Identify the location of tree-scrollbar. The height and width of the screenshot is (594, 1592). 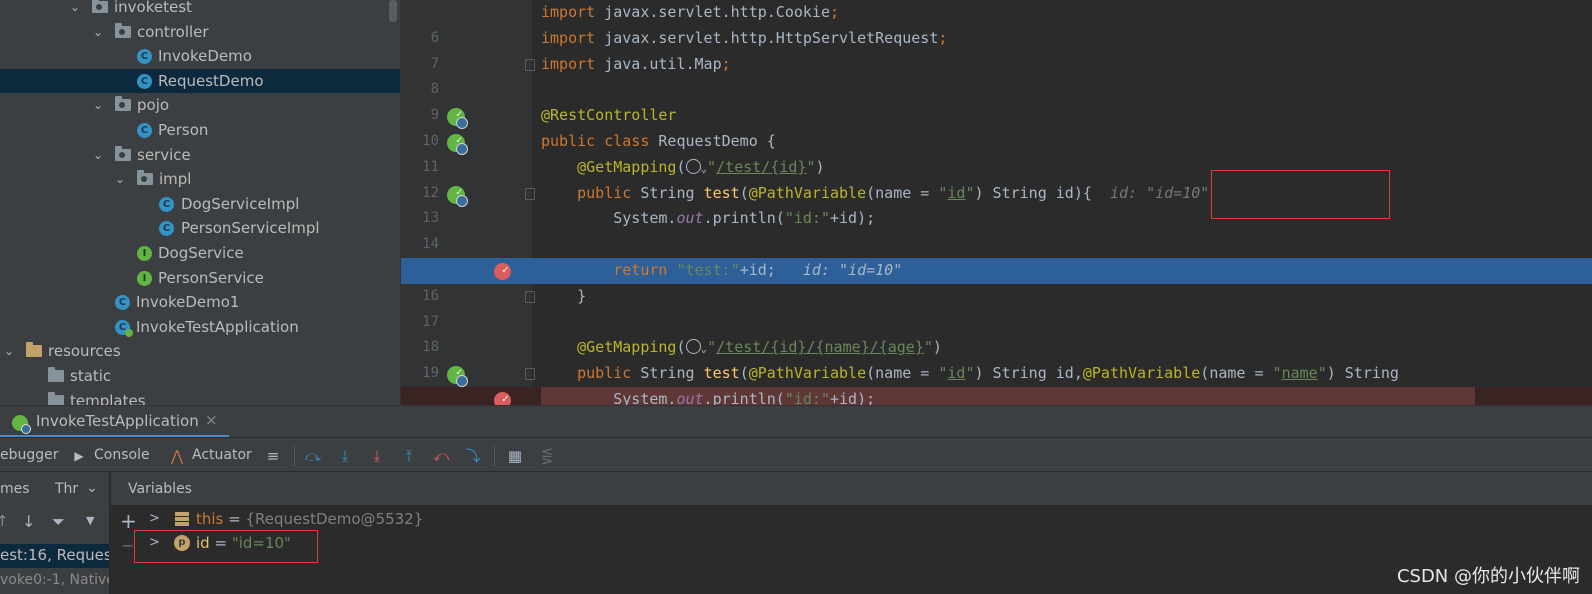
(393, 11).